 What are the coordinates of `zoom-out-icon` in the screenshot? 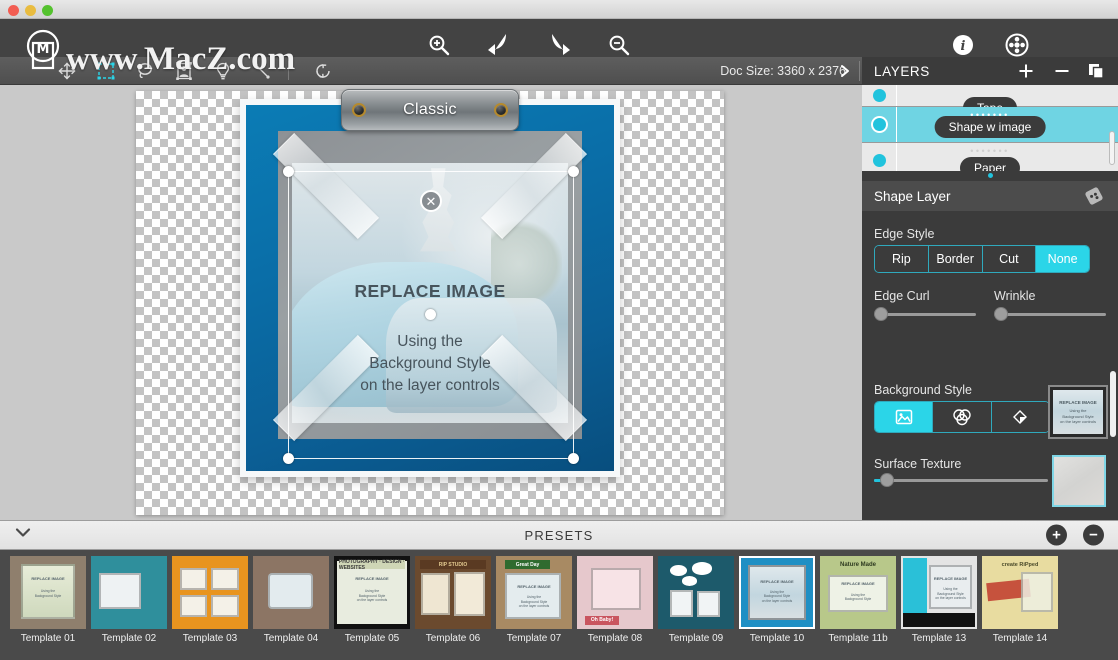 It's located at (619, 45).